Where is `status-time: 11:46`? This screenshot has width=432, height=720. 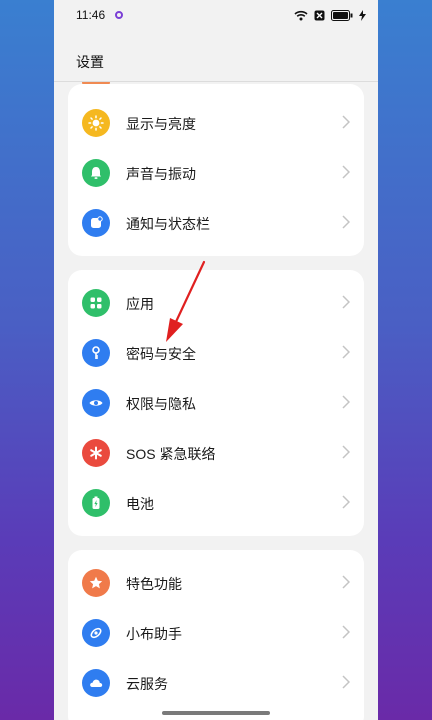
status-time: 11:46 is located at coordinates (91, 15).